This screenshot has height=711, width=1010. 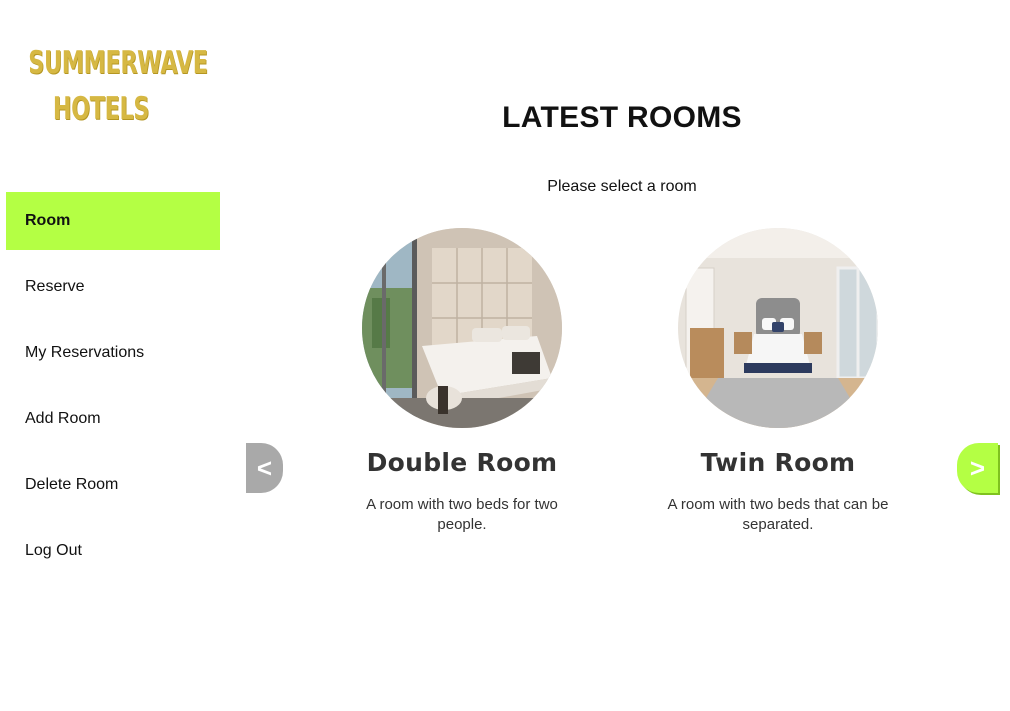 What do you see at coordinates (53, 550) in the screenshot?
I see `sidebar-item-label: Log Out` at bounding box center [53, 550].